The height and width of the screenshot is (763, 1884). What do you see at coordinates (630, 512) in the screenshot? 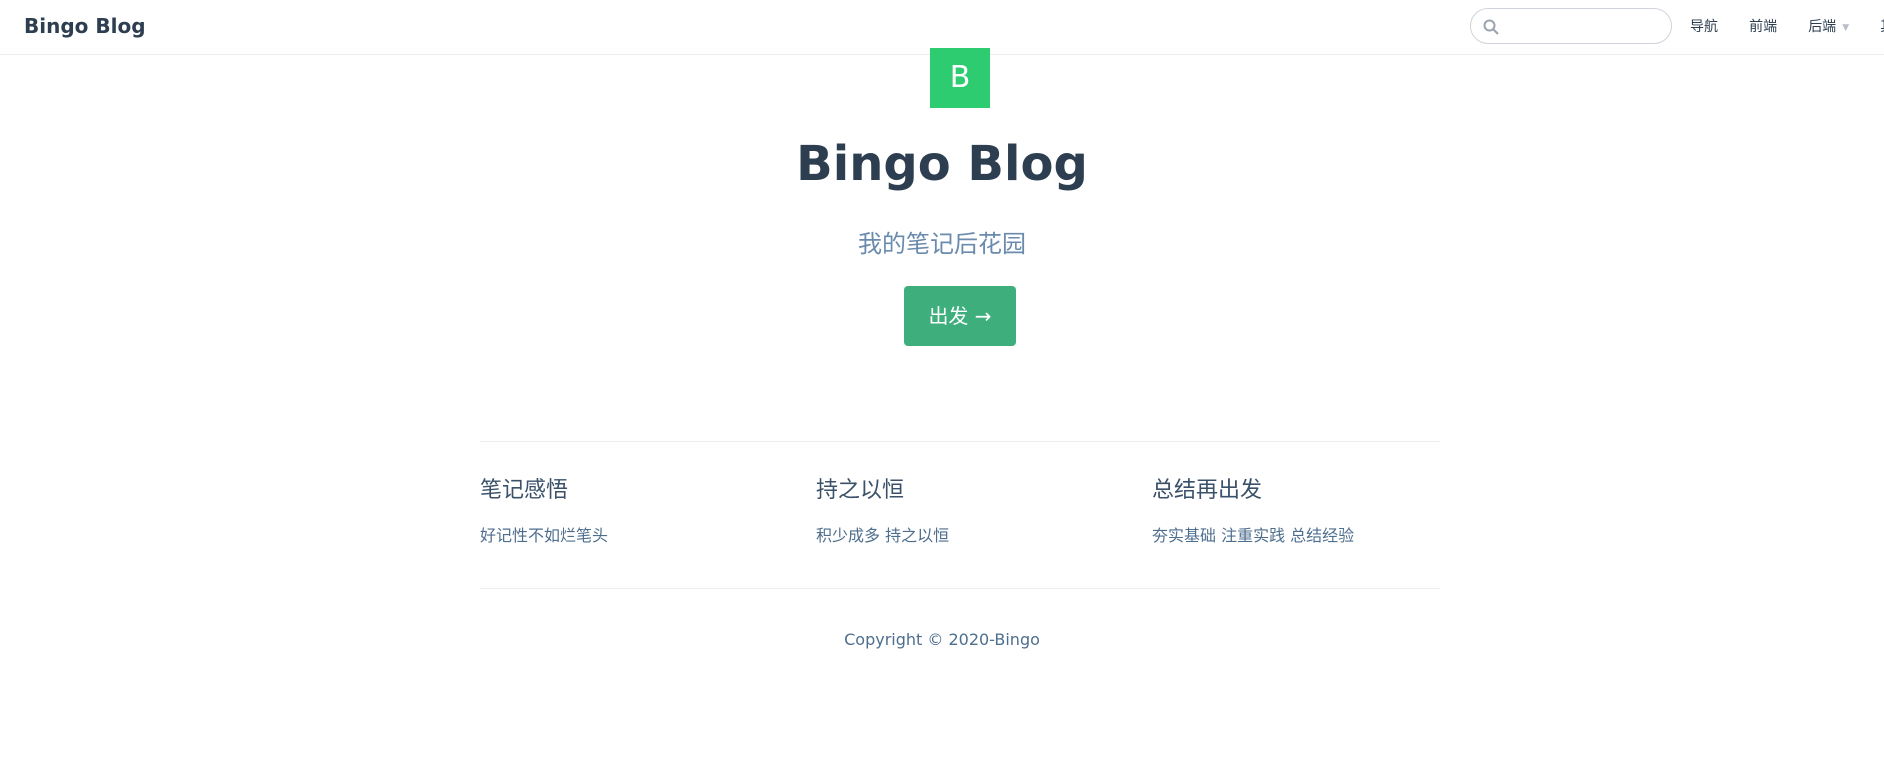
I see `feature-card: 笔记感悟 好记性不如烂笔头` at bounding box center [630, 512].